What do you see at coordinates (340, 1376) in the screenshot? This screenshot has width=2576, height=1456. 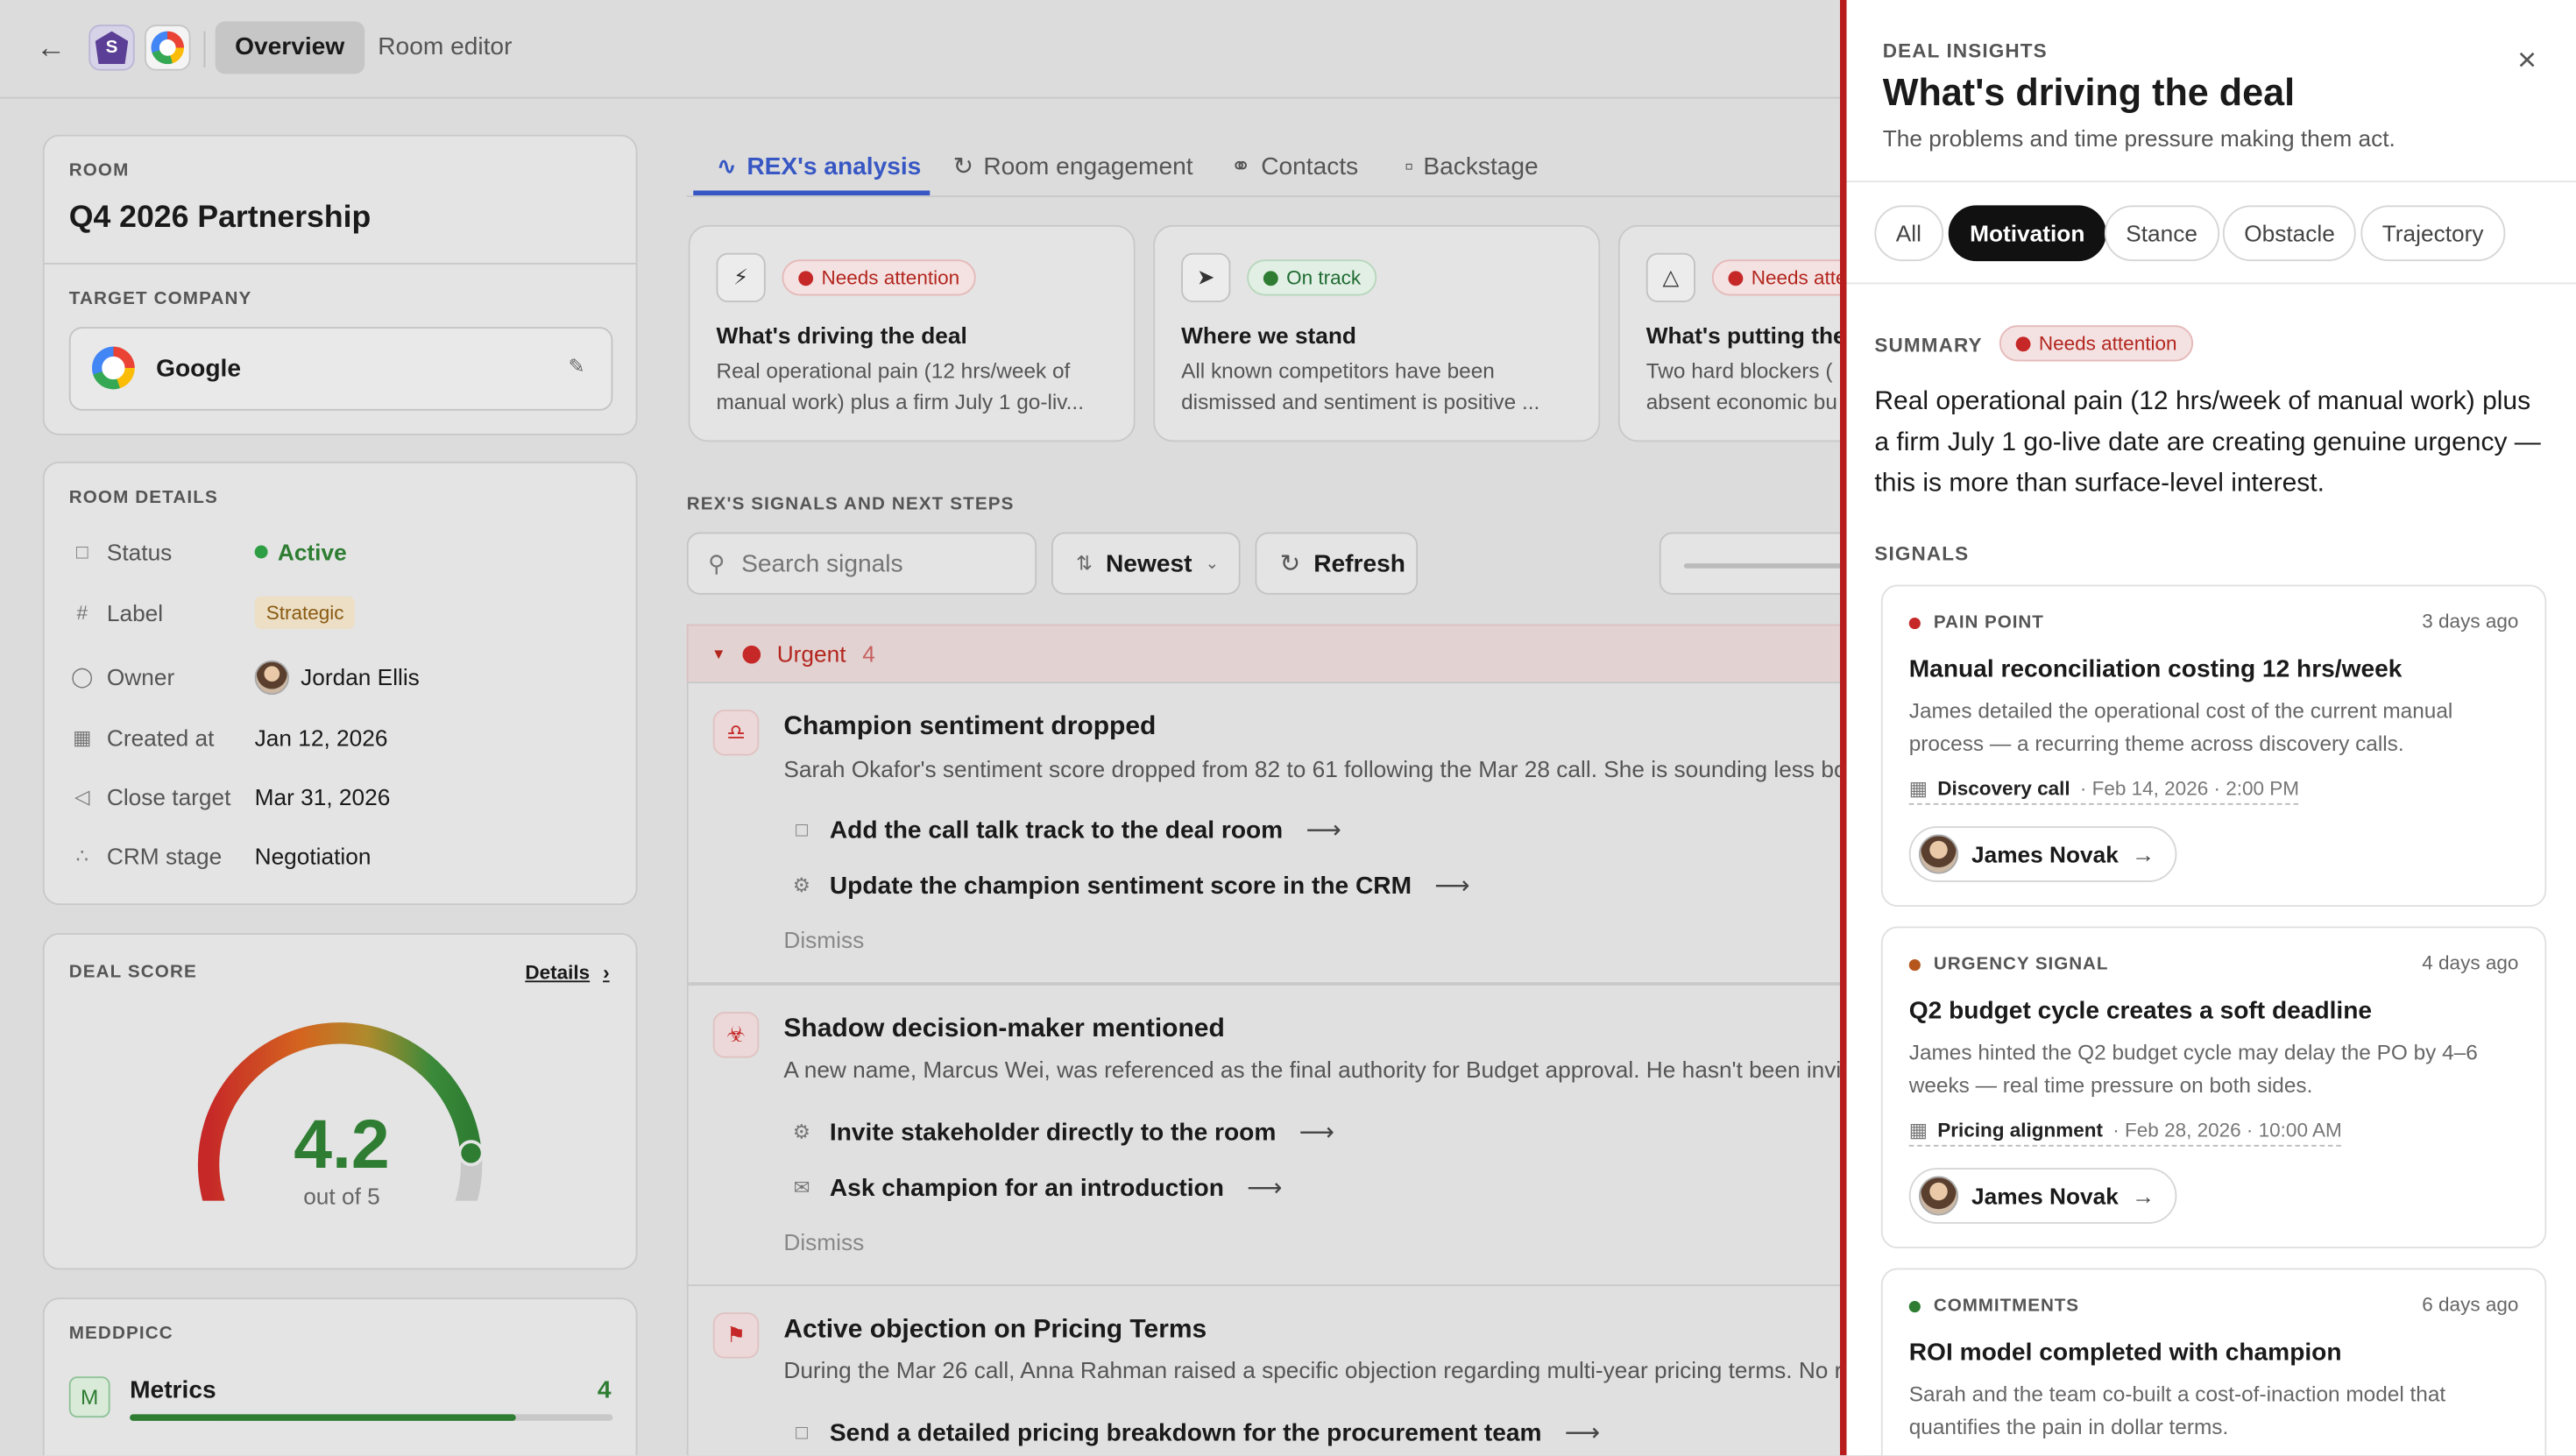 I see `meddpicc-card: MEDDPICC M Metrics 4` at bounding box center [340, 1376].